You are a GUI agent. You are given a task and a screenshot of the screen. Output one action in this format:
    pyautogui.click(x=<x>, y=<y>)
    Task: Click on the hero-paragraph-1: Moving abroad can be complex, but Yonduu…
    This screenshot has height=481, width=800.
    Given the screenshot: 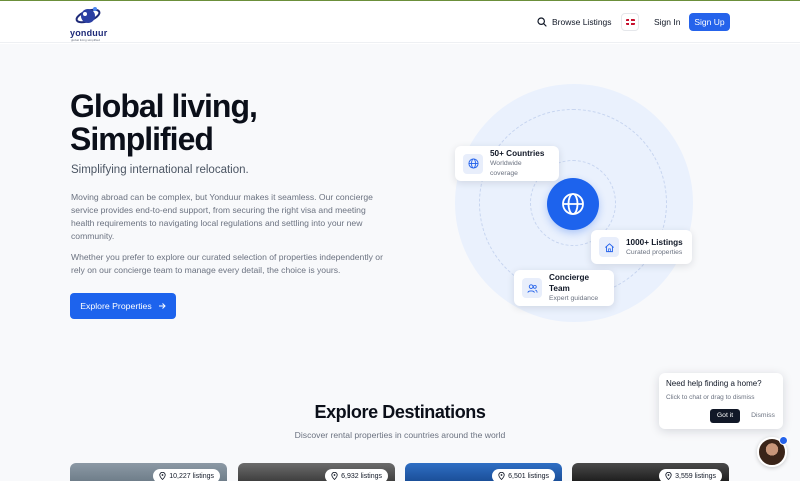 What is the action you would take?
    pyautogui.click(x=222, y=216)
    